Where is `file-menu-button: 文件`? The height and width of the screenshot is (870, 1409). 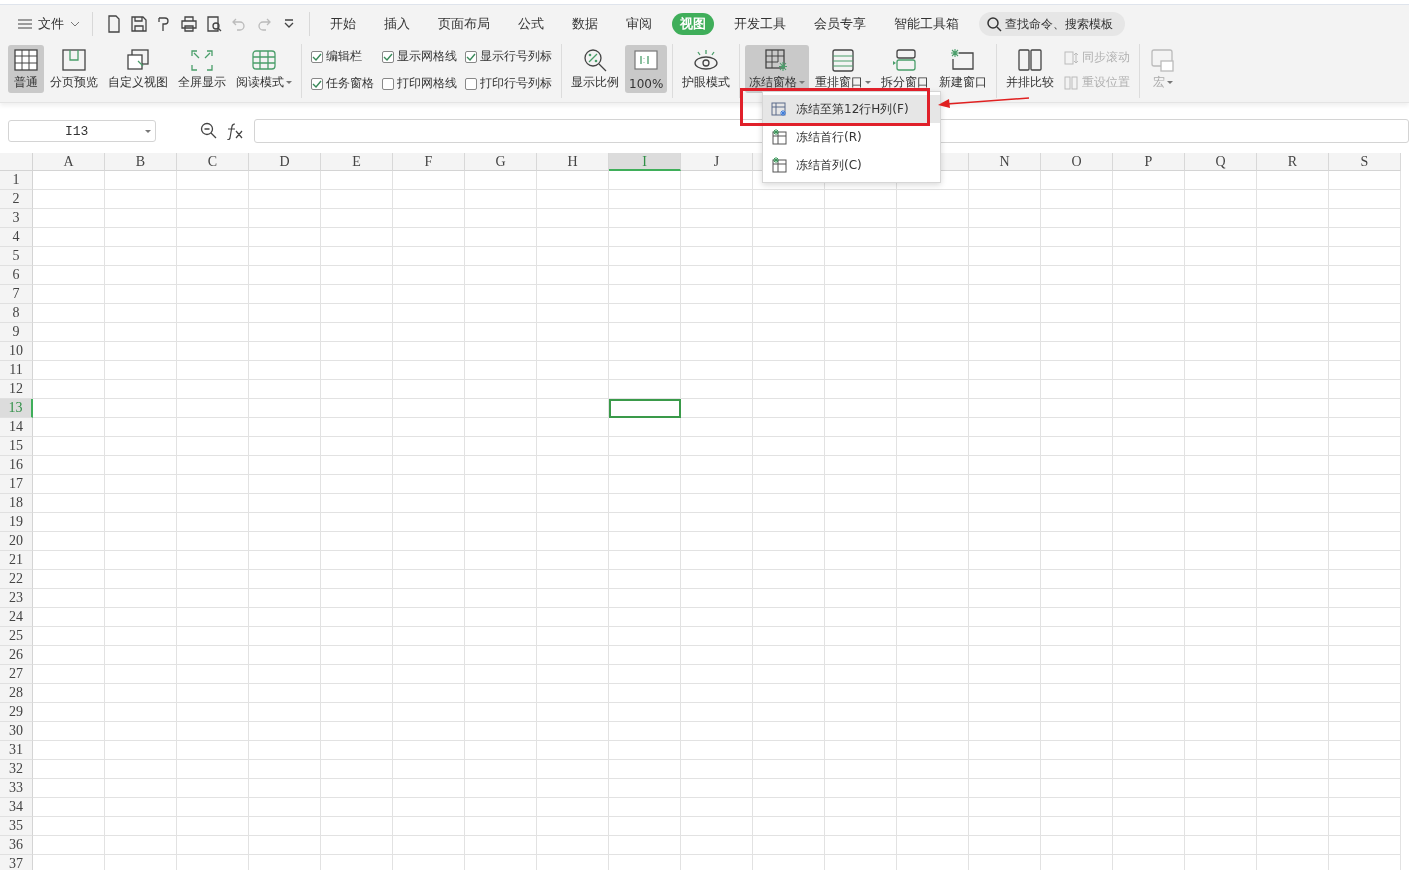 file-menu-button: 文件 is located at coordinates (49, 24).